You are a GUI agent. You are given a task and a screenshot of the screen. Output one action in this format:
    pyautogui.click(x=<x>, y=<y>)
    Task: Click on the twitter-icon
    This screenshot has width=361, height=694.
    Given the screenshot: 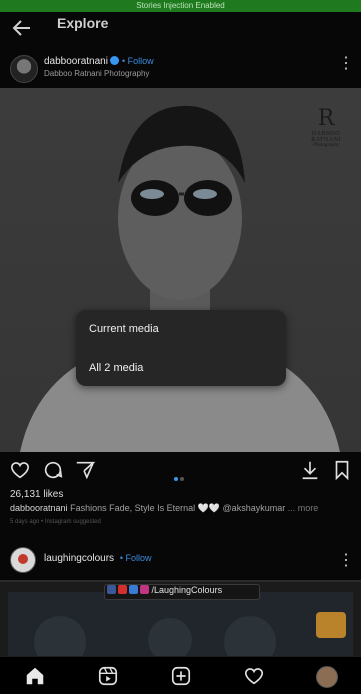 What is the action you would take?
    pyautogui.click(x=133, y=589)
    